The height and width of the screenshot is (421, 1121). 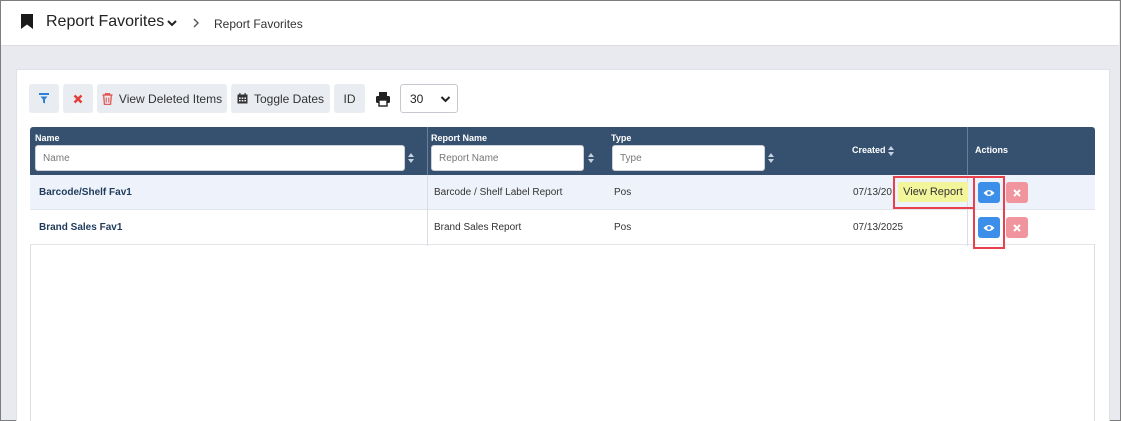 What do you see at coordinates (289, 98) in the screenshot?
I see `toggle-dates-label: Toggle Dates` at bounding box center [289, 98].